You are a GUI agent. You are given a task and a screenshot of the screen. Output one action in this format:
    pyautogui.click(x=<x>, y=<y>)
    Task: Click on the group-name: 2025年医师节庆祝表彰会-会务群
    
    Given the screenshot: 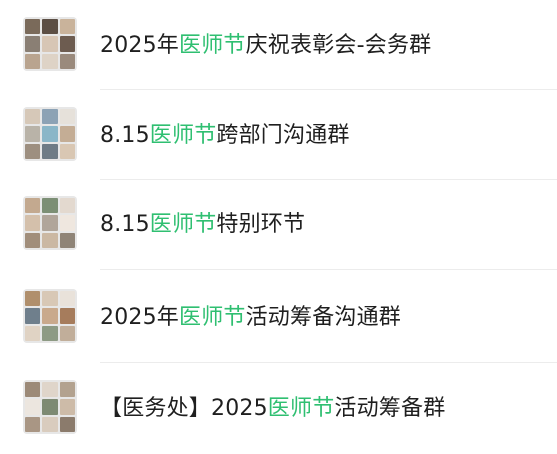 What is the action you would take?
    pyautogui.click(x=265, y=46)
    